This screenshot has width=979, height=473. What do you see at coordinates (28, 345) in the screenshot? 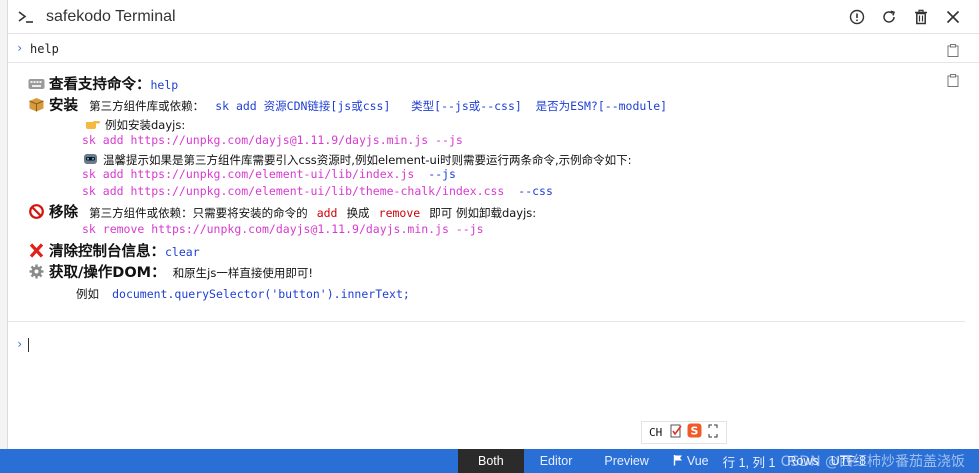
I see `text-caret` at bounding box center [28, 345].